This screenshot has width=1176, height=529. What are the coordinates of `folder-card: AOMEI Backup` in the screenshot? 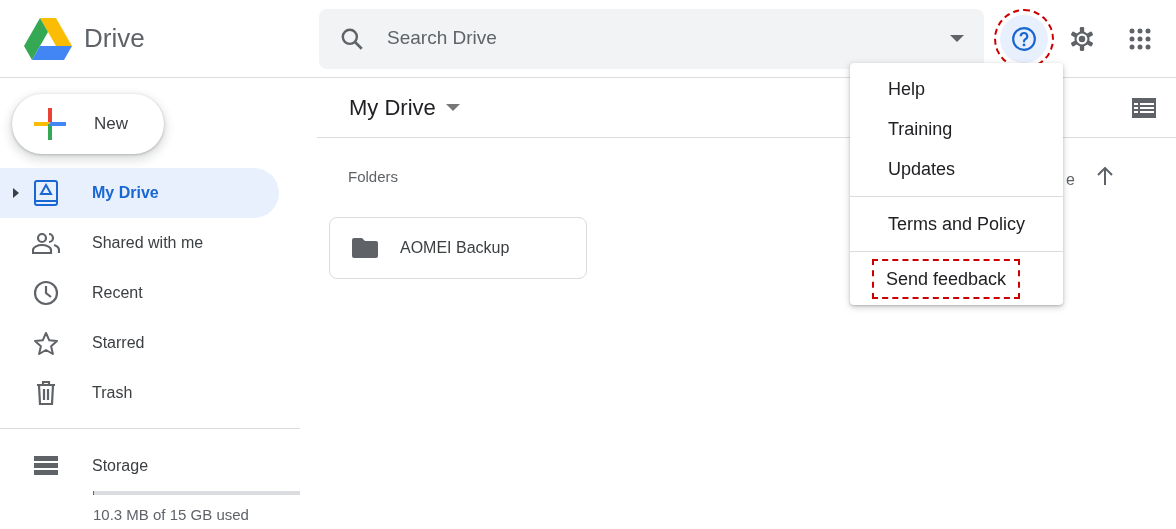 It's located at (458, 247).